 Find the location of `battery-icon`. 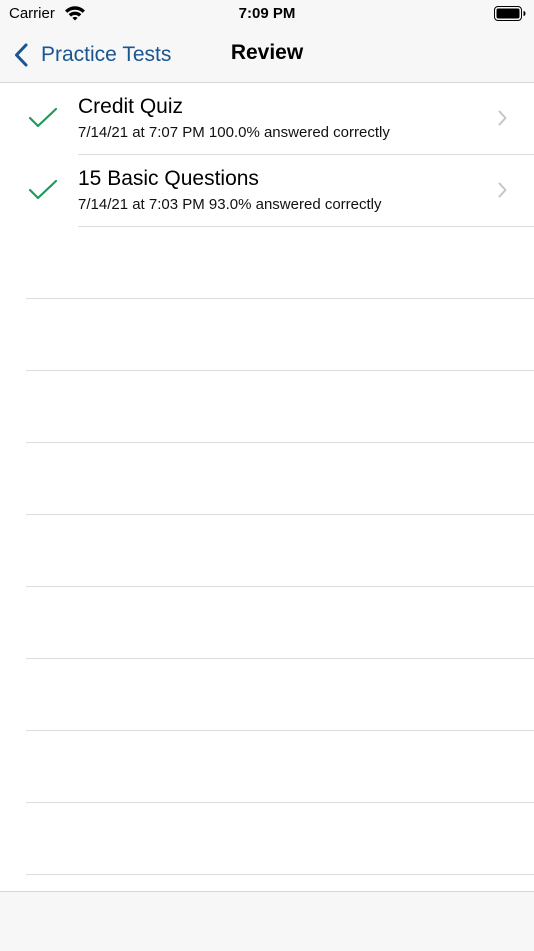

battery-icon is located at coordinates (510, 13).